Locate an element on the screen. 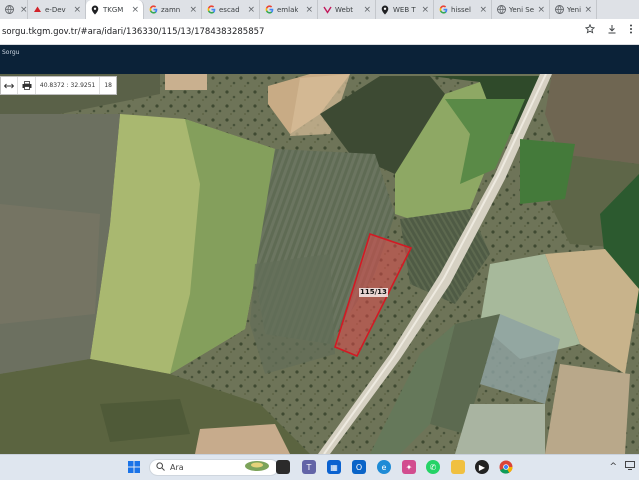 The image size is (639, 480). printer-icon is located at coordinates (27, 85).